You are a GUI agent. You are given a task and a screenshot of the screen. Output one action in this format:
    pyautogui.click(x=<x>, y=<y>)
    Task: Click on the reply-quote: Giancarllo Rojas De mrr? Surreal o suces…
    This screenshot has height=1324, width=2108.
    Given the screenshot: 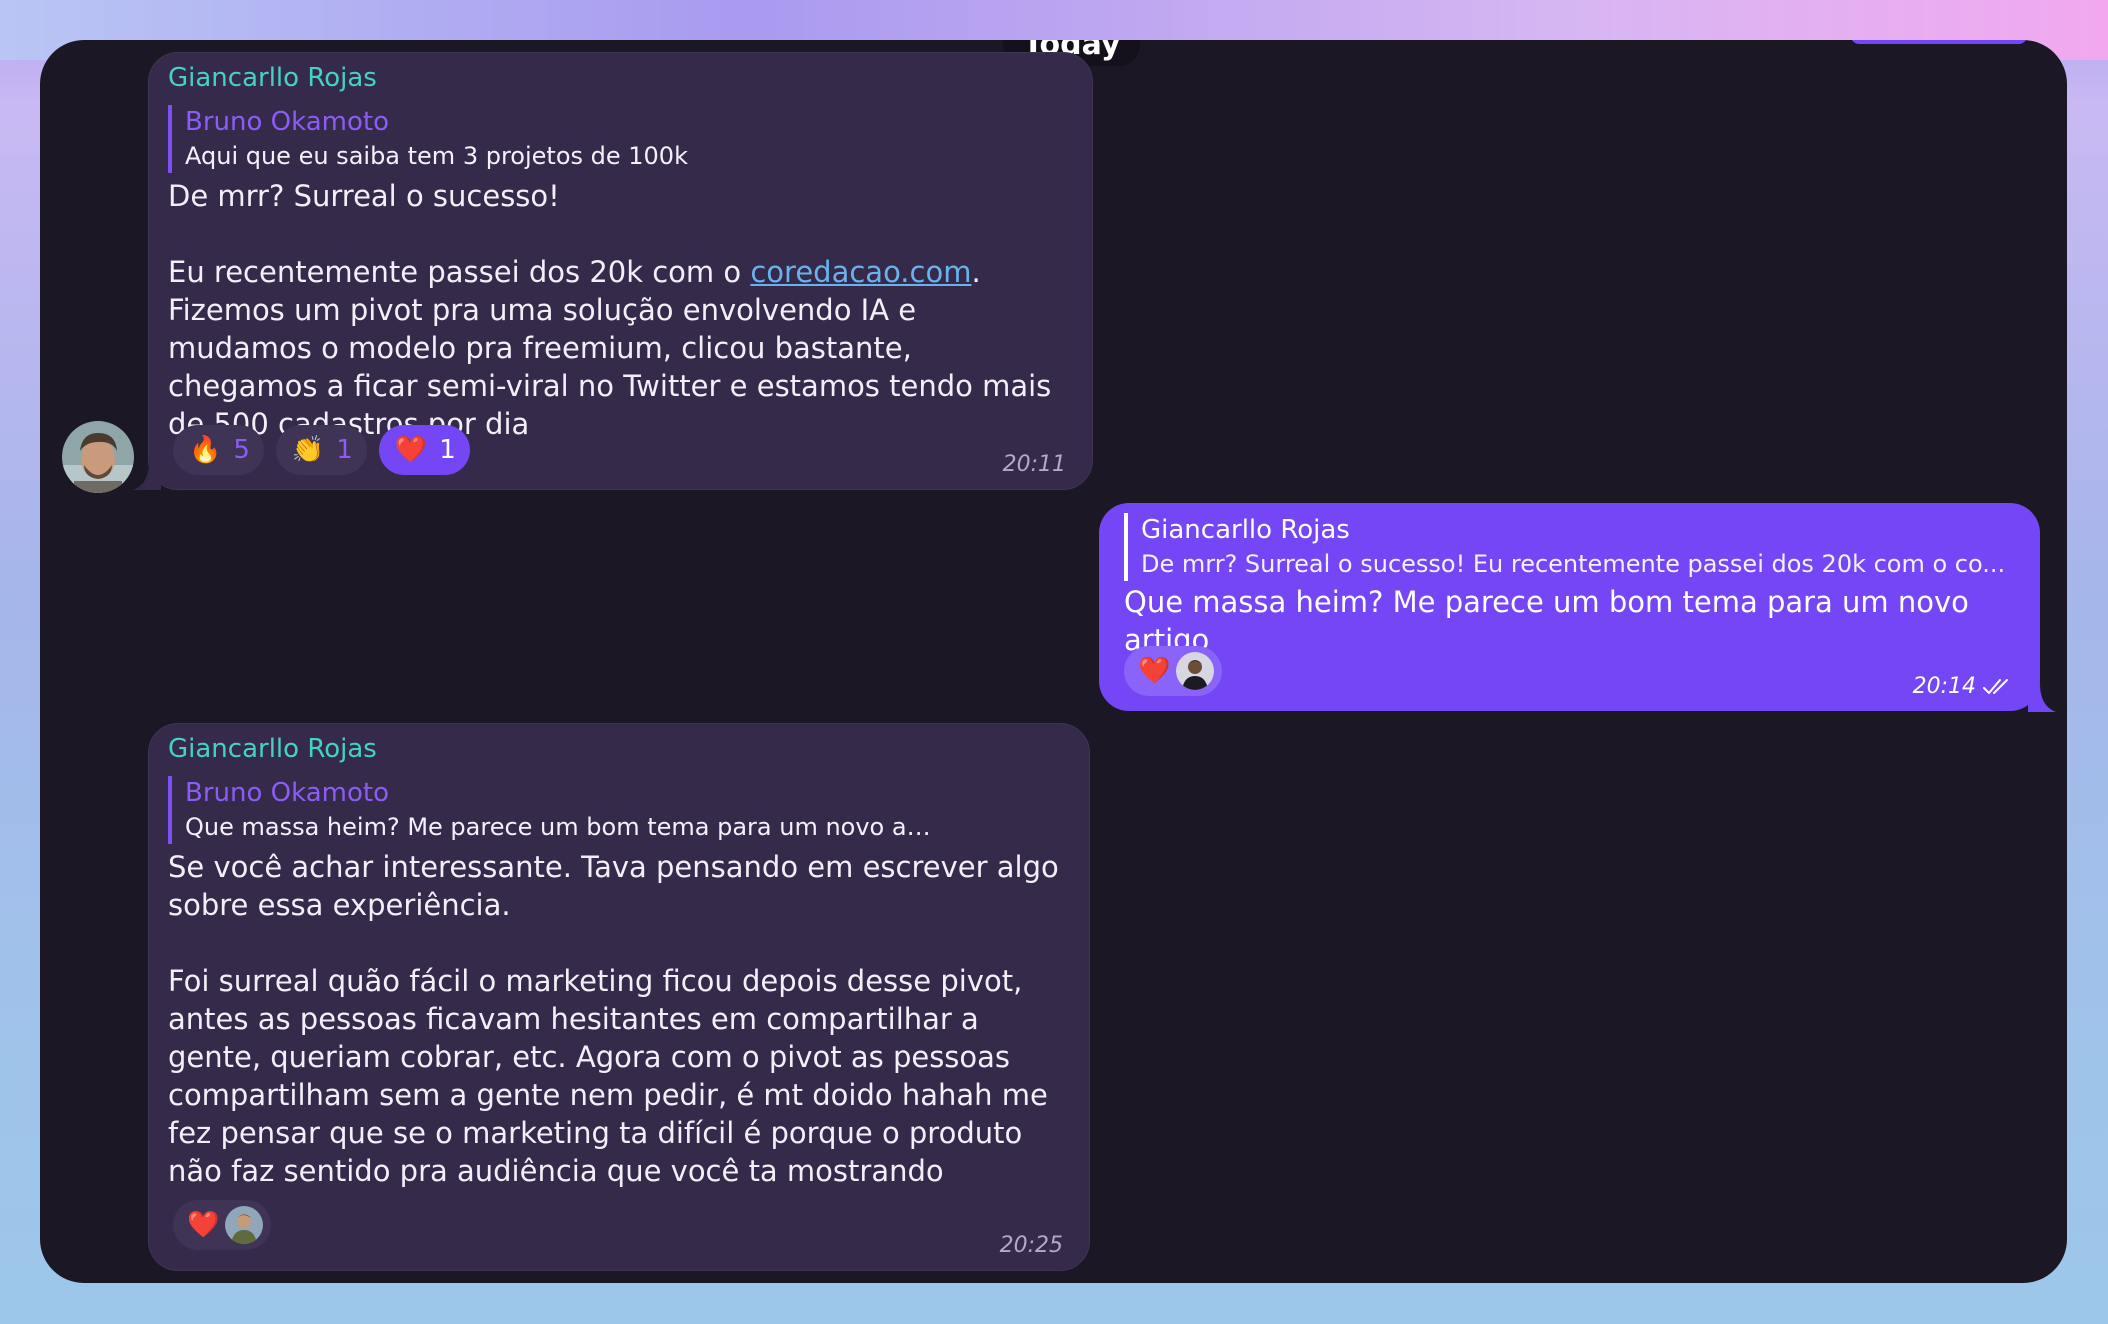 What is the action you would take?
    pyautogui.click(x=1569, y=547)
    